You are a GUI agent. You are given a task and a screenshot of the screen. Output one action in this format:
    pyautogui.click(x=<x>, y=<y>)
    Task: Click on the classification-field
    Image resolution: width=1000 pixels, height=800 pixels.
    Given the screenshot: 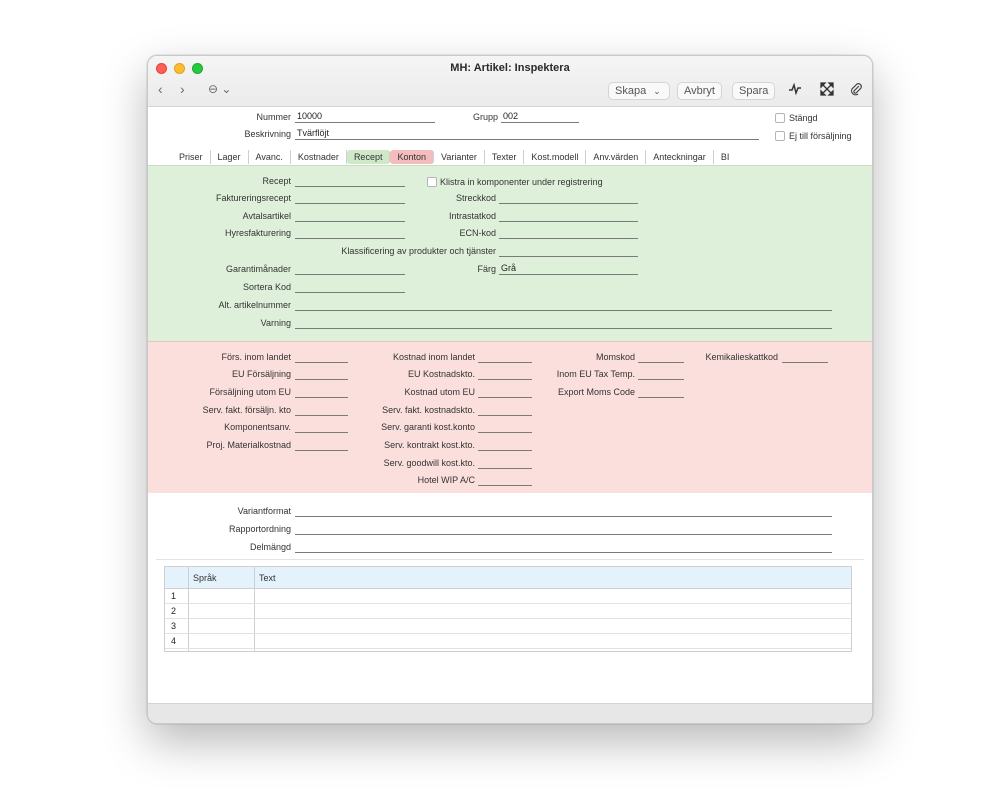 What is the action you would take?
    pyautogui.click(x=568, y=251)
    